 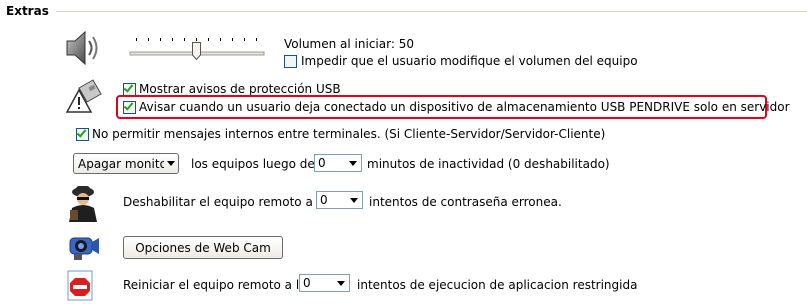 What do you see at coordinates (228, 202) in the screenshot?
I see `password-text-before: Deshabilitar el equipo remoto a los` at bounding box center [228, 202].